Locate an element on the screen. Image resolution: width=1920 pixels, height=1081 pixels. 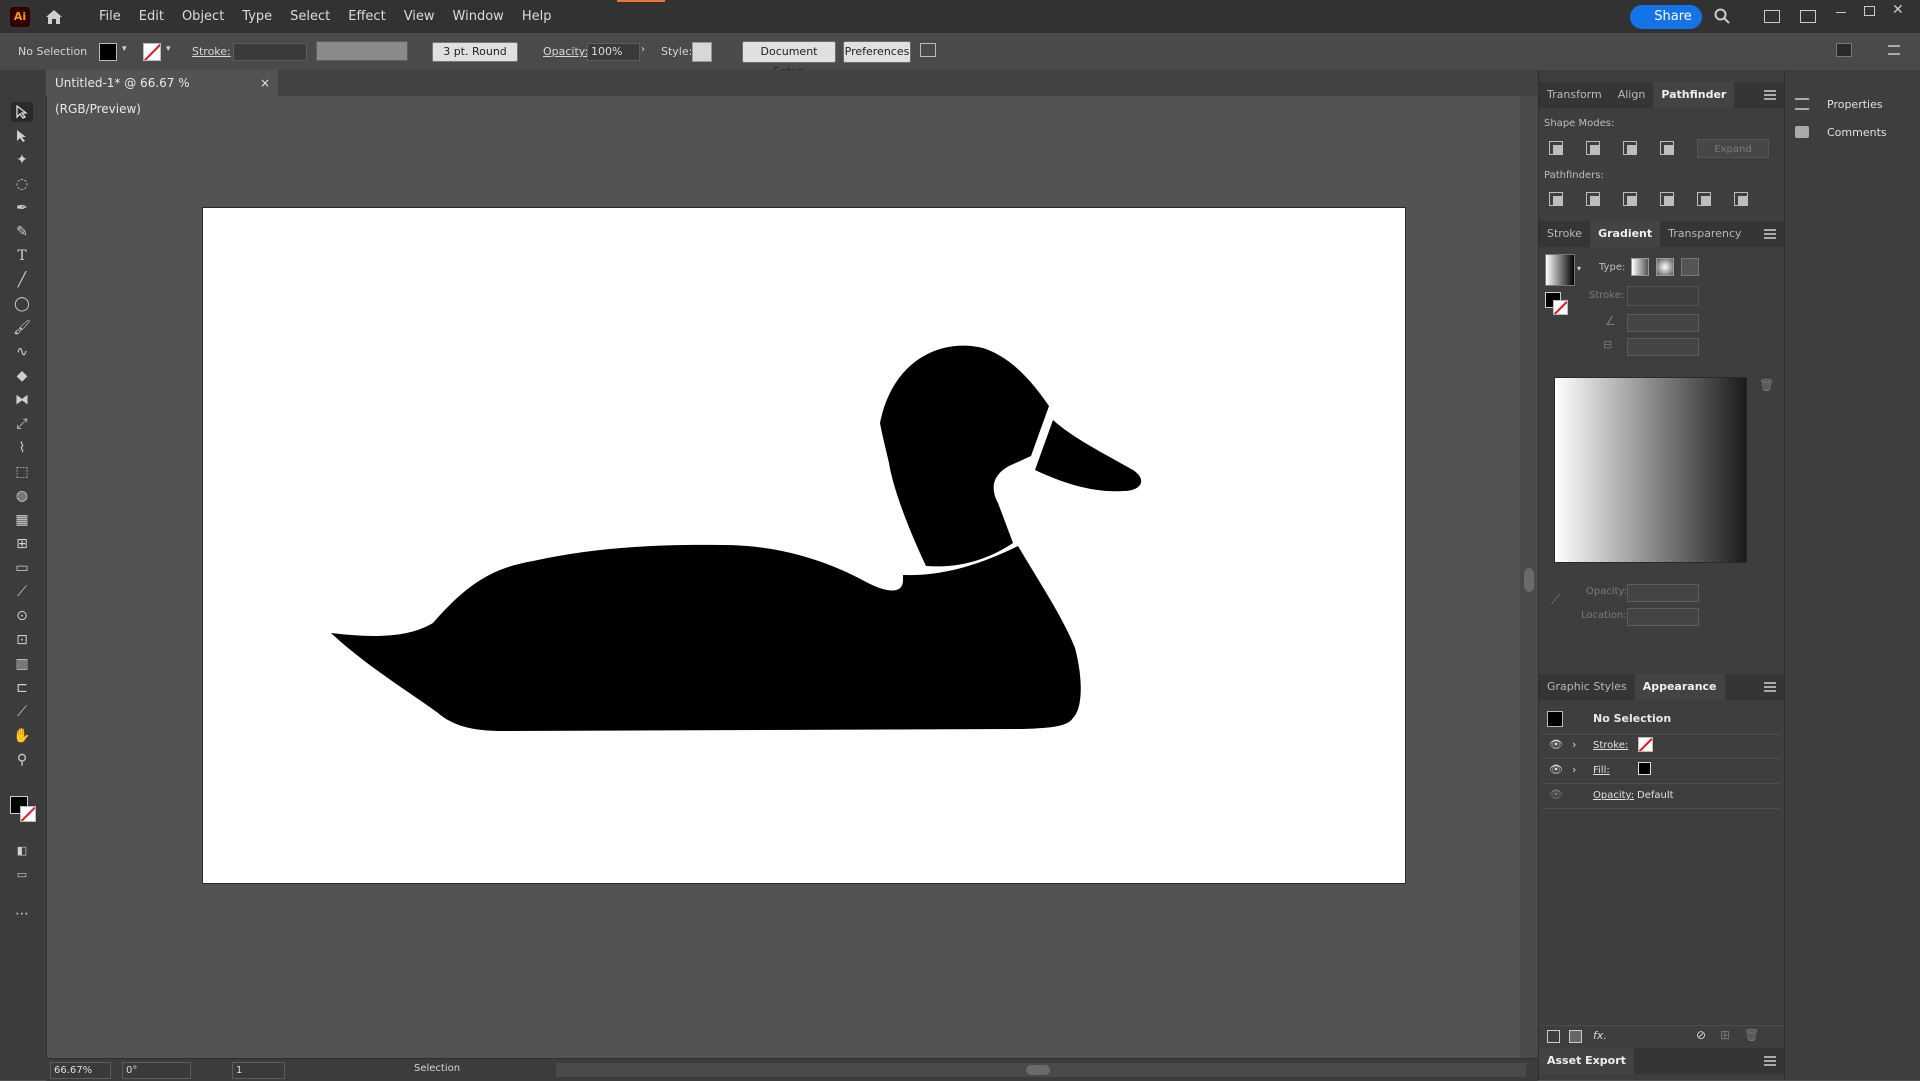
tab-graphic-styles: Graphic Styles is located at coordinates (1587, 687).